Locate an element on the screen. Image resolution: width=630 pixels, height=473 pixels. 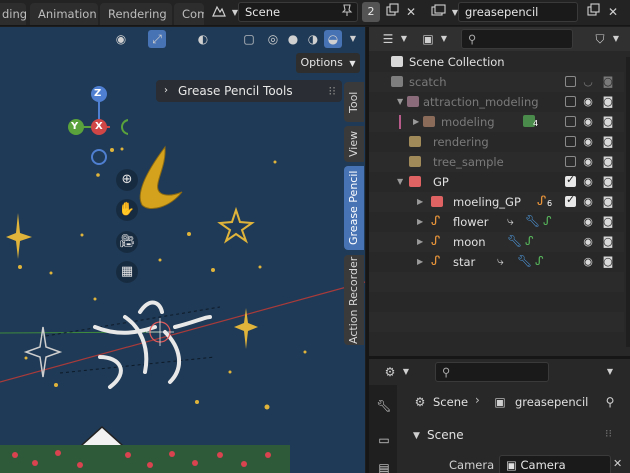
view-layer-field: greasepencil is located at coordinates (518, 12).